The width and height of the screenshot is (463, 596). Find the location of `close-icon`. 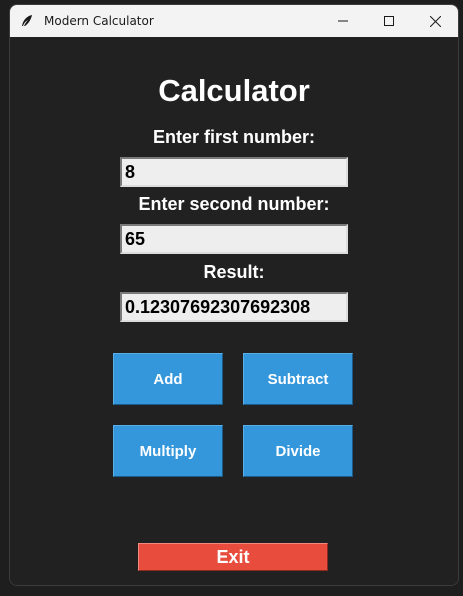

close-icon is located at coordinates (435, 21).